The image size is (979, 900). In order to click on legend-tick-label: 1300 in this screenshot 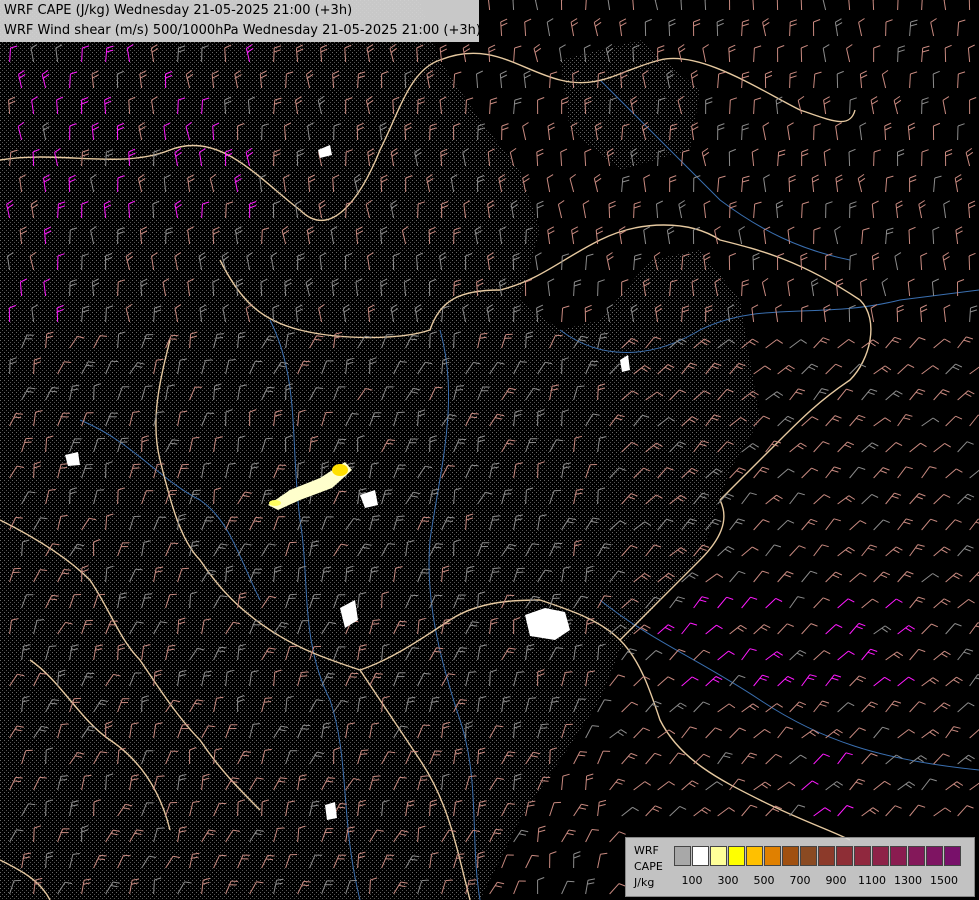, I will do `click(908, 880)`.